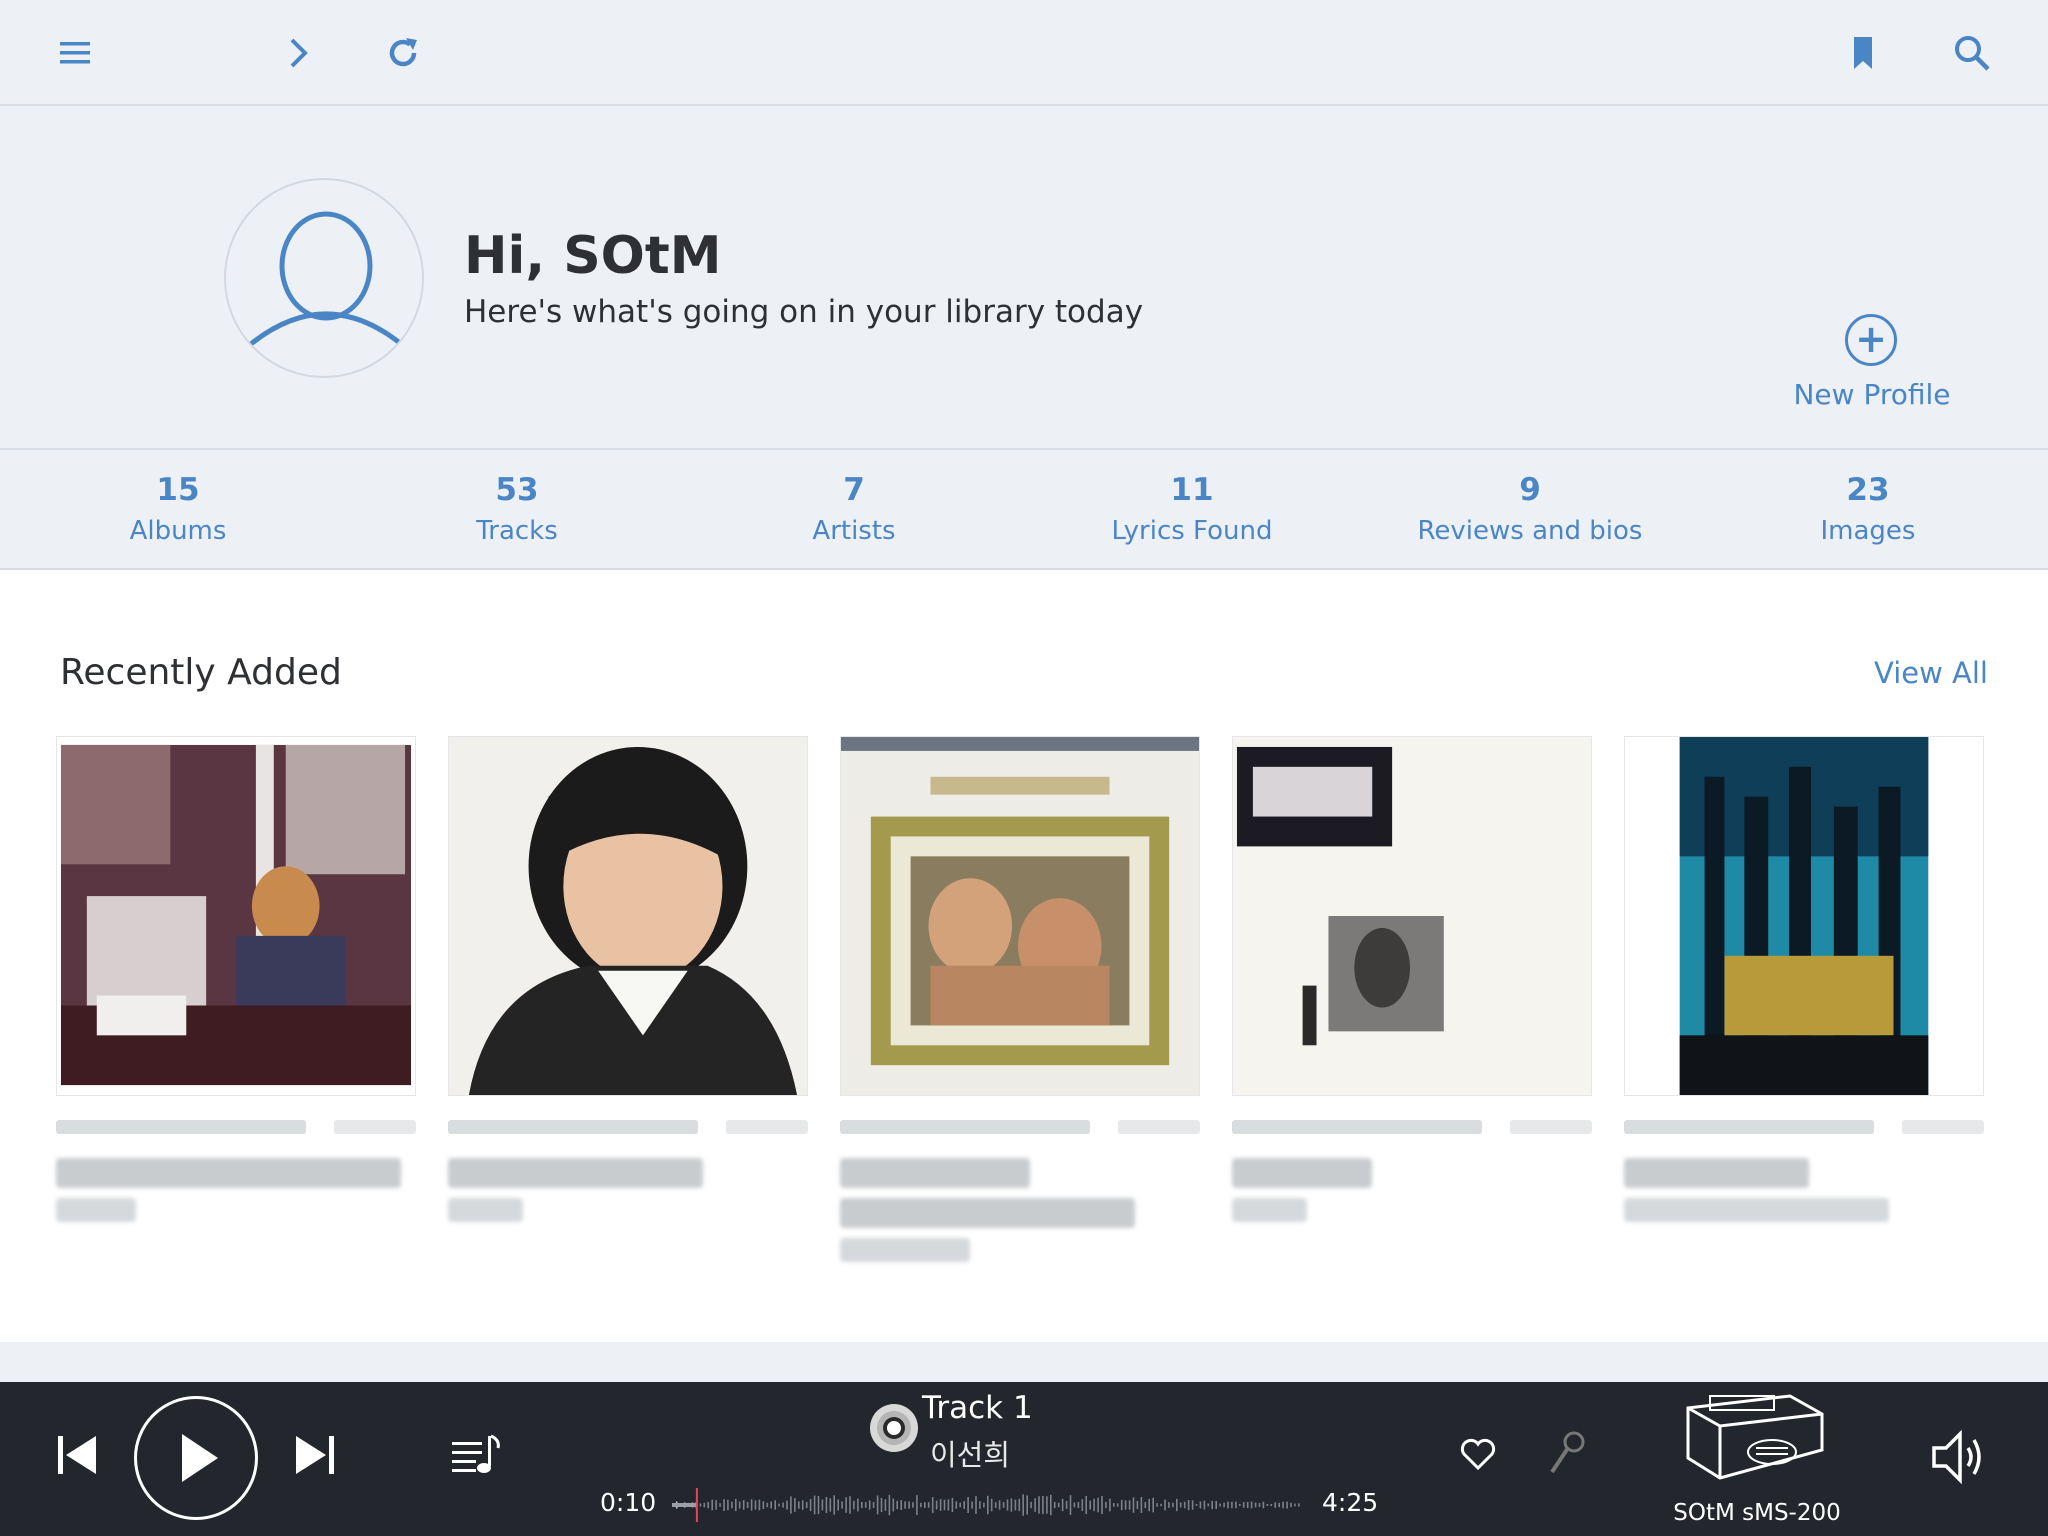  What do you see at coordinates (854, 531) in the screenshot?
I see `stat-label: Artists` at bounding box center [854, 531].